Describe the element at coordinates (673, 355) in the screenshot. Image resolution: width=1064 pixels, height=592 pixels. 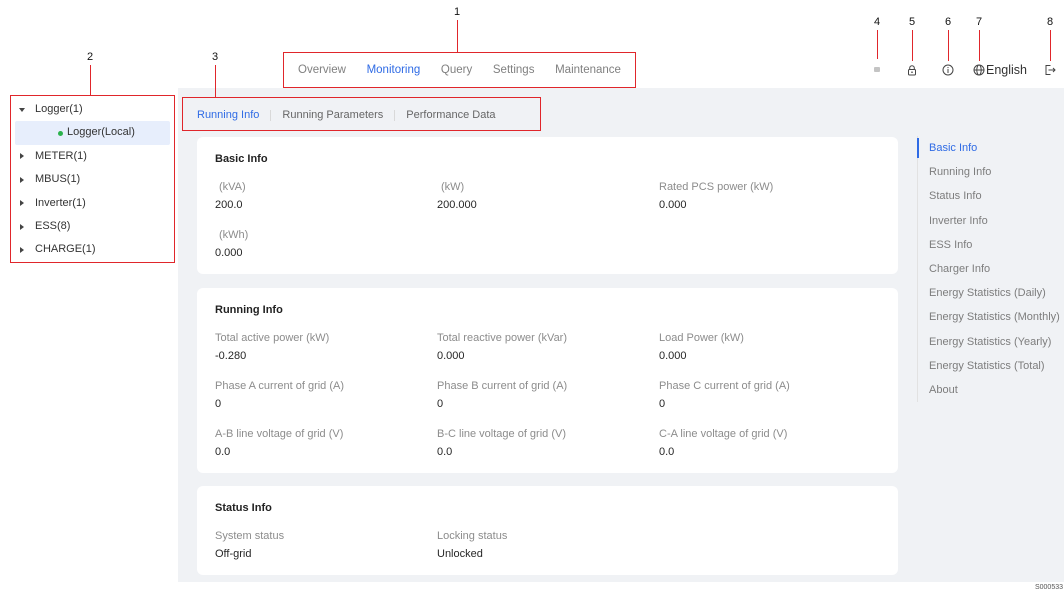
I see `field-value: 0.000` at that location.